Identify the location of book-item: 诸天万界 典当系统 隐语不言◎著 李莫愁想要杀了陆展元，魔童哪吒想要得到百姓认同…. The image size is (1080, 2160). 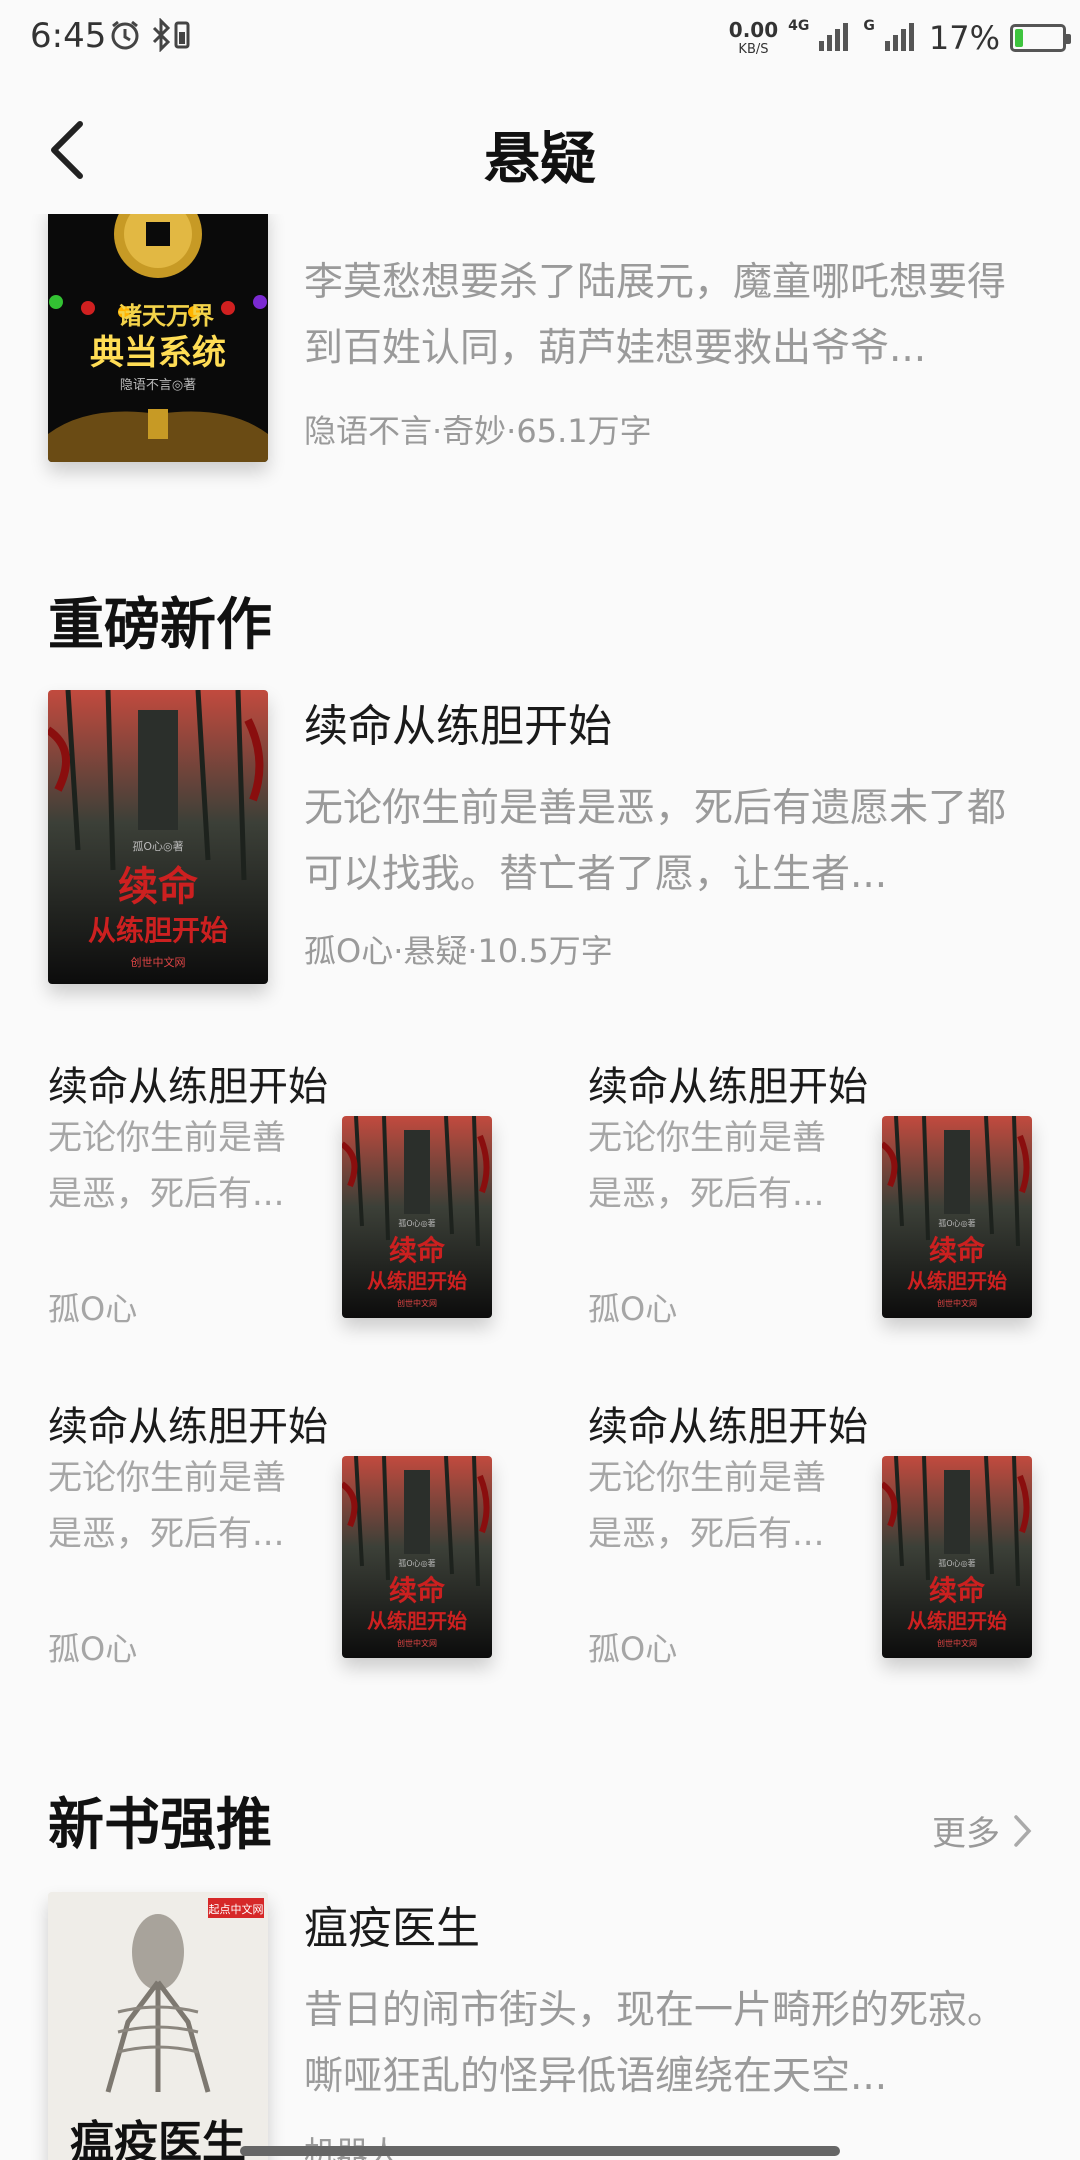
(540, 344).